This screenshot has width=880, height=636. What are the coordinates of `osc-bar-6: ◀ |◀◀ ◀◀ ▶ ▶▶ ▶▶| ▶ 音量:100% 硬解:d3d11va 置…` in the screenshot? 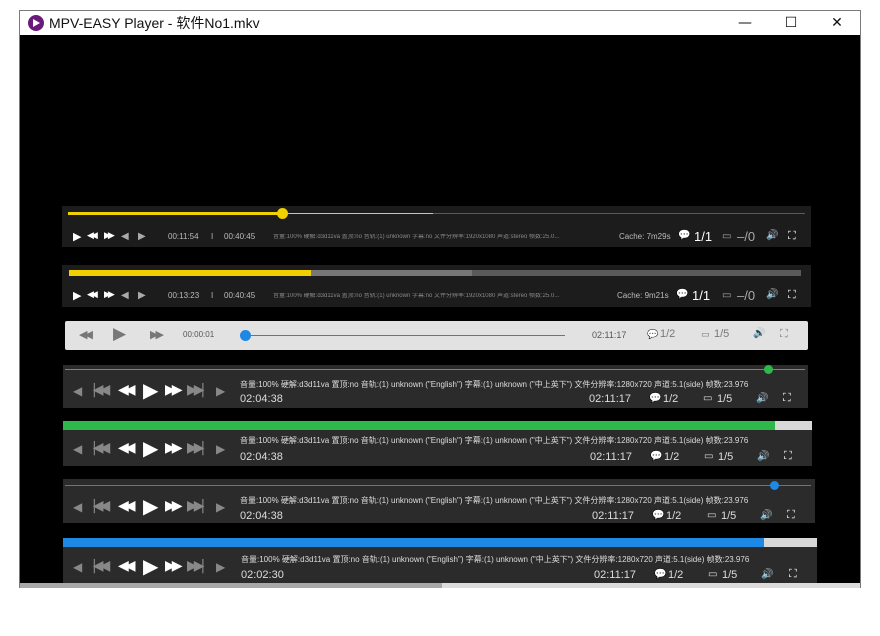 It's located at (439, 501).